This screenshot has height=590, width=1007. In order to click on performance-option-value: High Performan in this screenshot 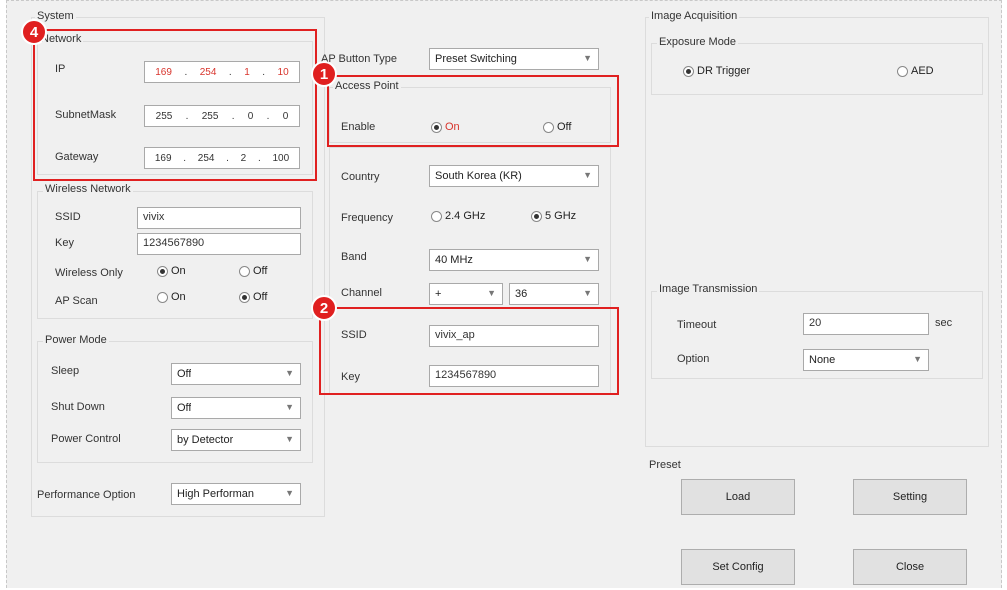, I will do `click(216, 494)`.